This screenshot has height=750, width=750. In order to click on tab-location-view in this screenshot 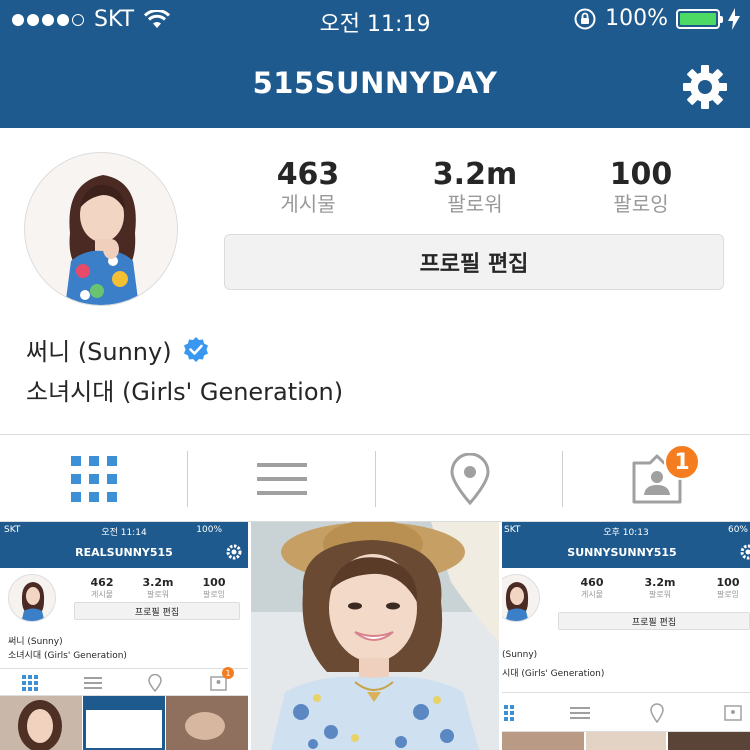, I will do `click(469, 479)`.